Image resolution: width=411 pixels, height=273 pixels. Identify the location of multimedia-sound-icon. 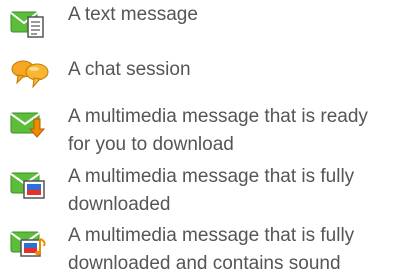
(30, 244).